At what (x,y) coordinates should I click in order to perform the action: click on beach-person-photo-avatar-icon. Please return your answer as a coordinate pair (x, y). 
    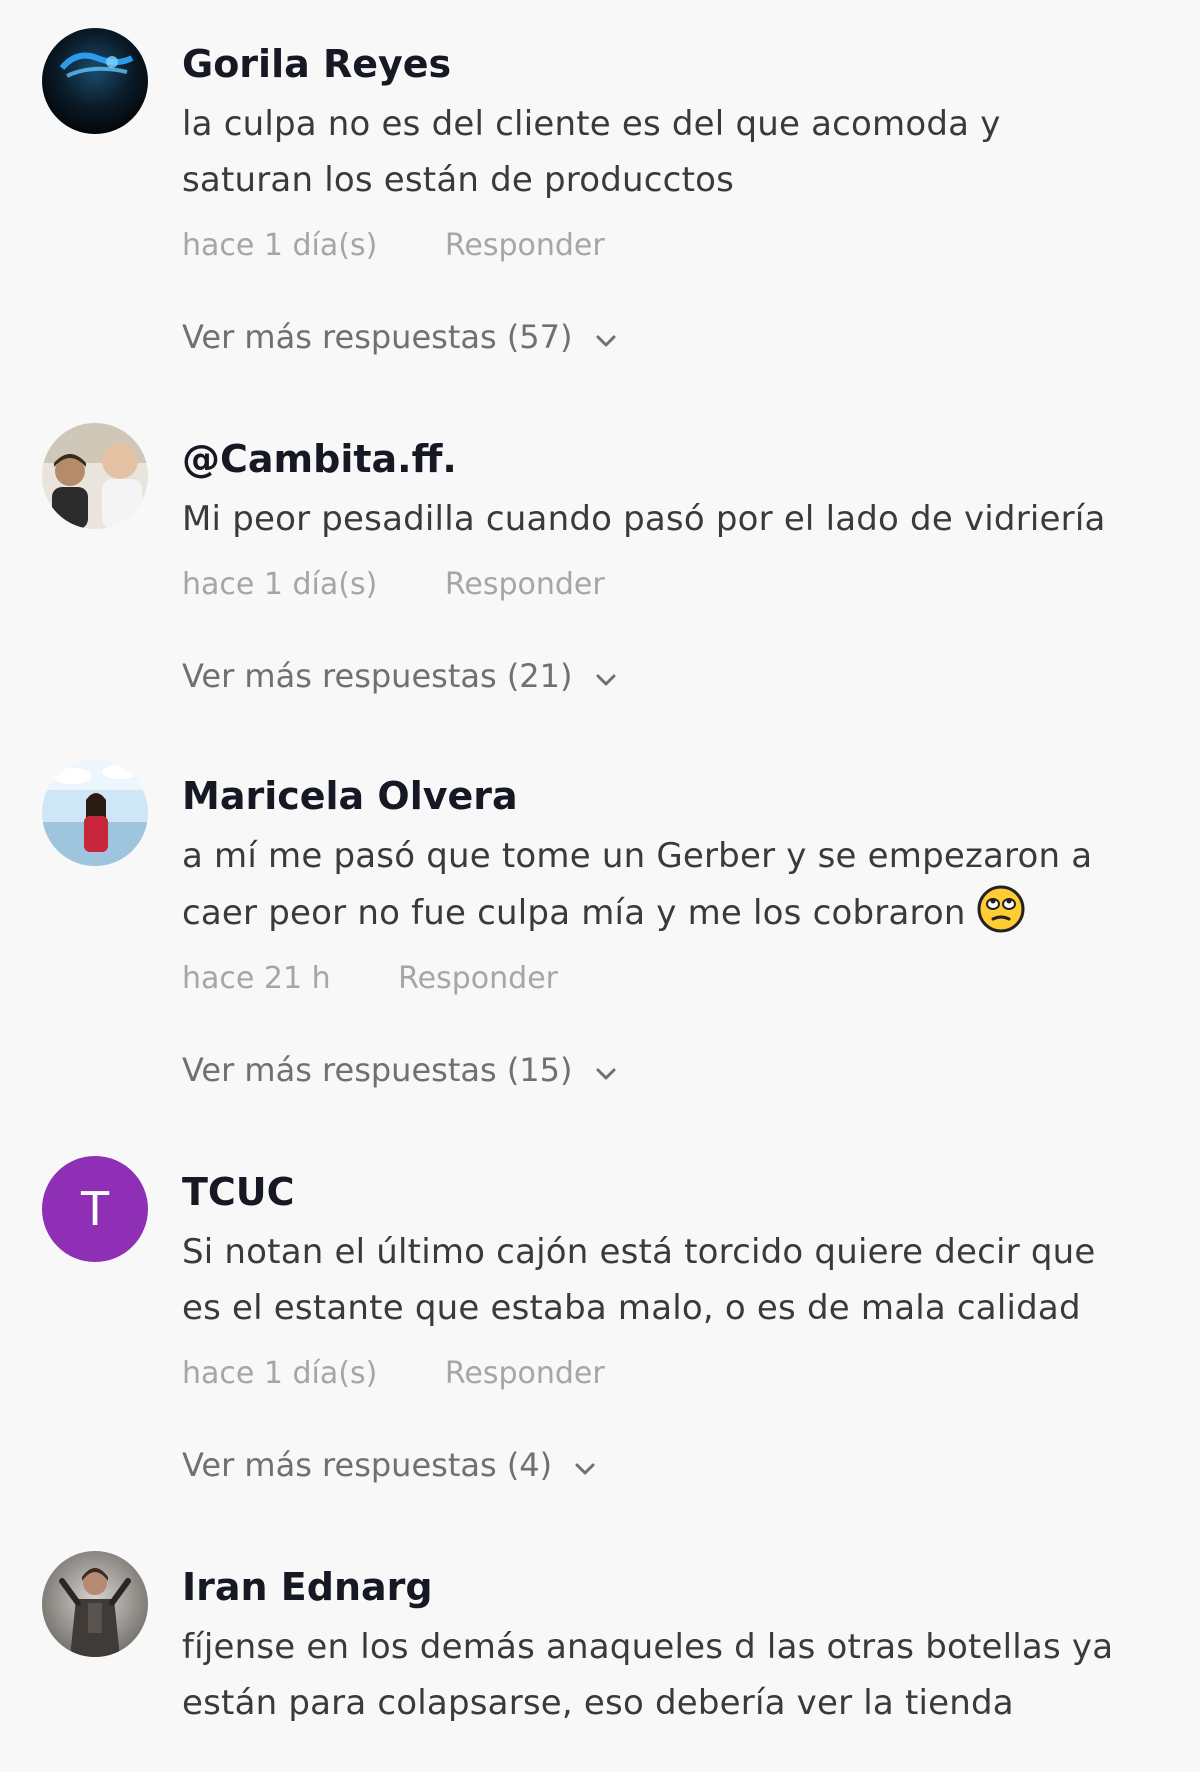
    Looking at the image, I should click on (95, 813).